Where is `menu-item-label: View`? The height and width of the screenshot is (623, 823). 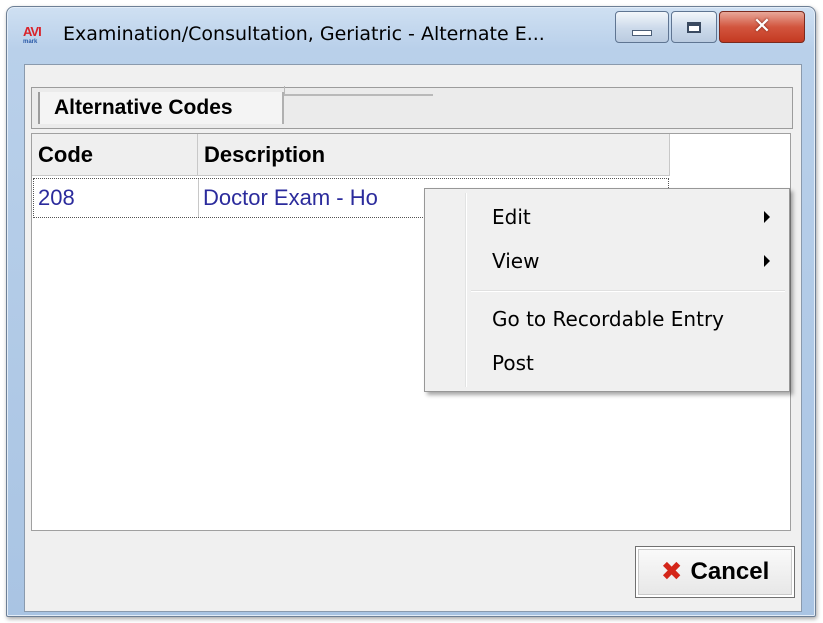 menu-item-label: View is located at coordinates (516, 261).